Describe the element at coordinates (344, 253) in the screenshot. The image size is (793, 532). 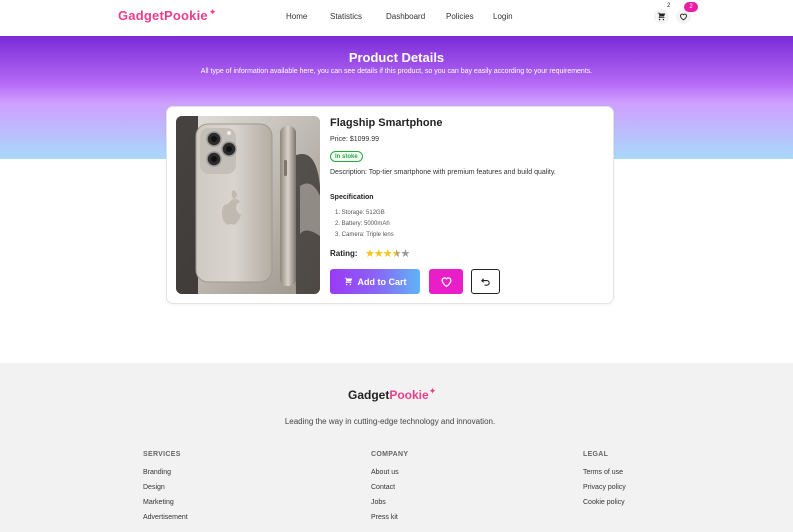
I see `rating-label: Rating:` at that location.